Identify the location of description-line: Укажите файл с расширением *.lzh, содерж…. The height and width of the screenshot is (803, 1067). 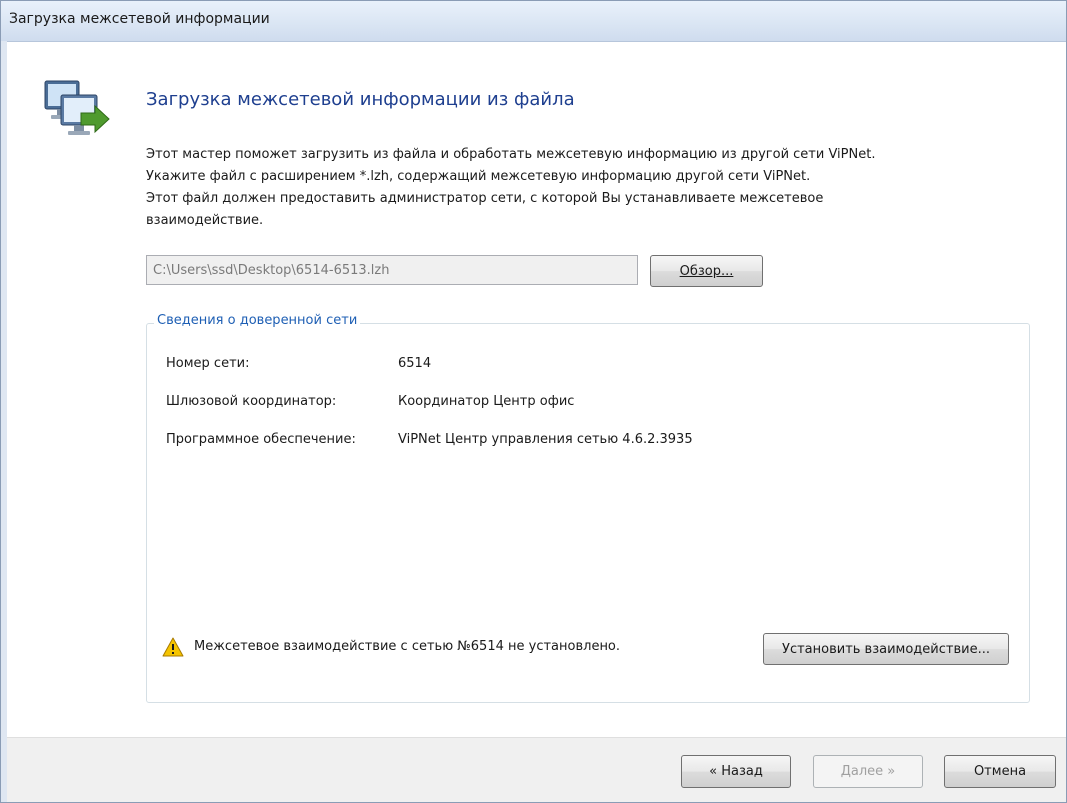
(478, 176).